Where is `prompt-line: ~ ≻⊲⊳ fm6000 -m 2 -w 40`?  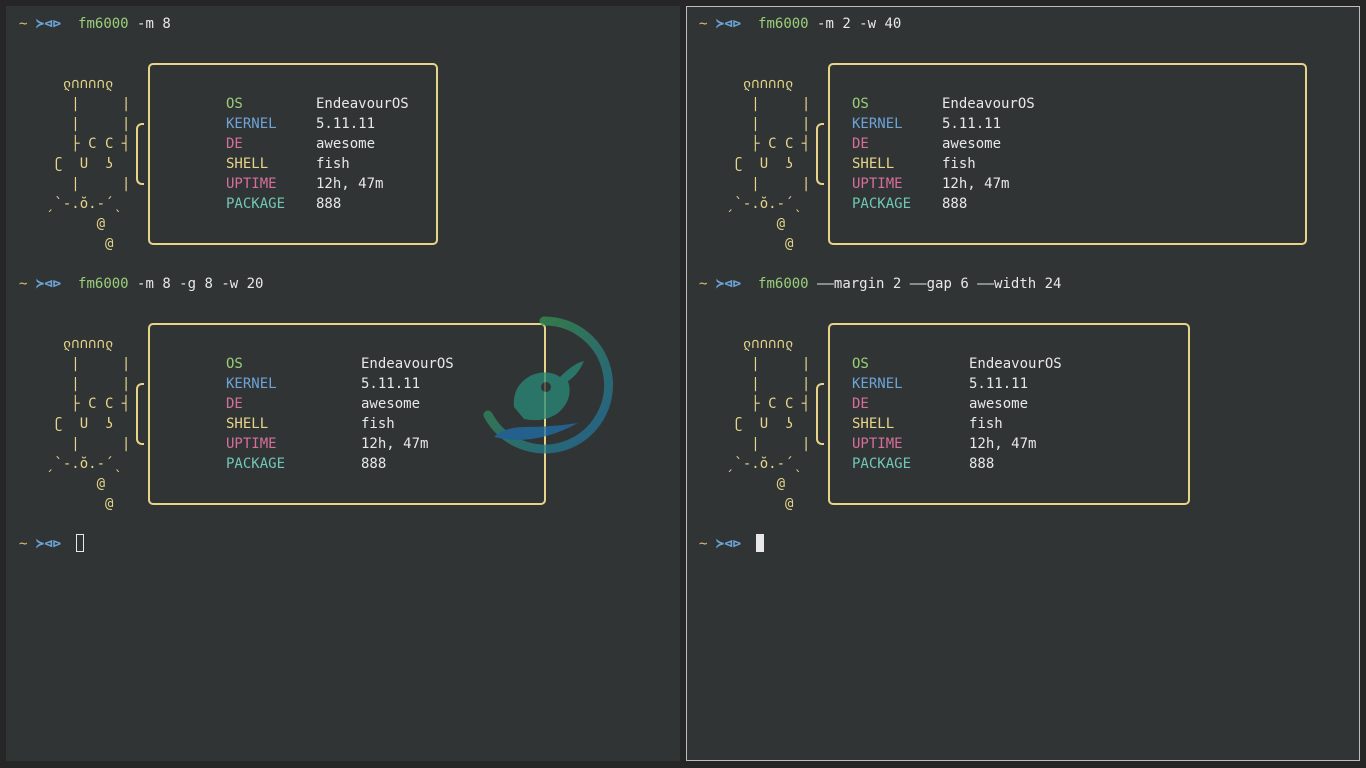 prompt-line: ~ ≻⊲⊳ fm6000 -m 2 -w 40 is located at coordinates (800, 24).